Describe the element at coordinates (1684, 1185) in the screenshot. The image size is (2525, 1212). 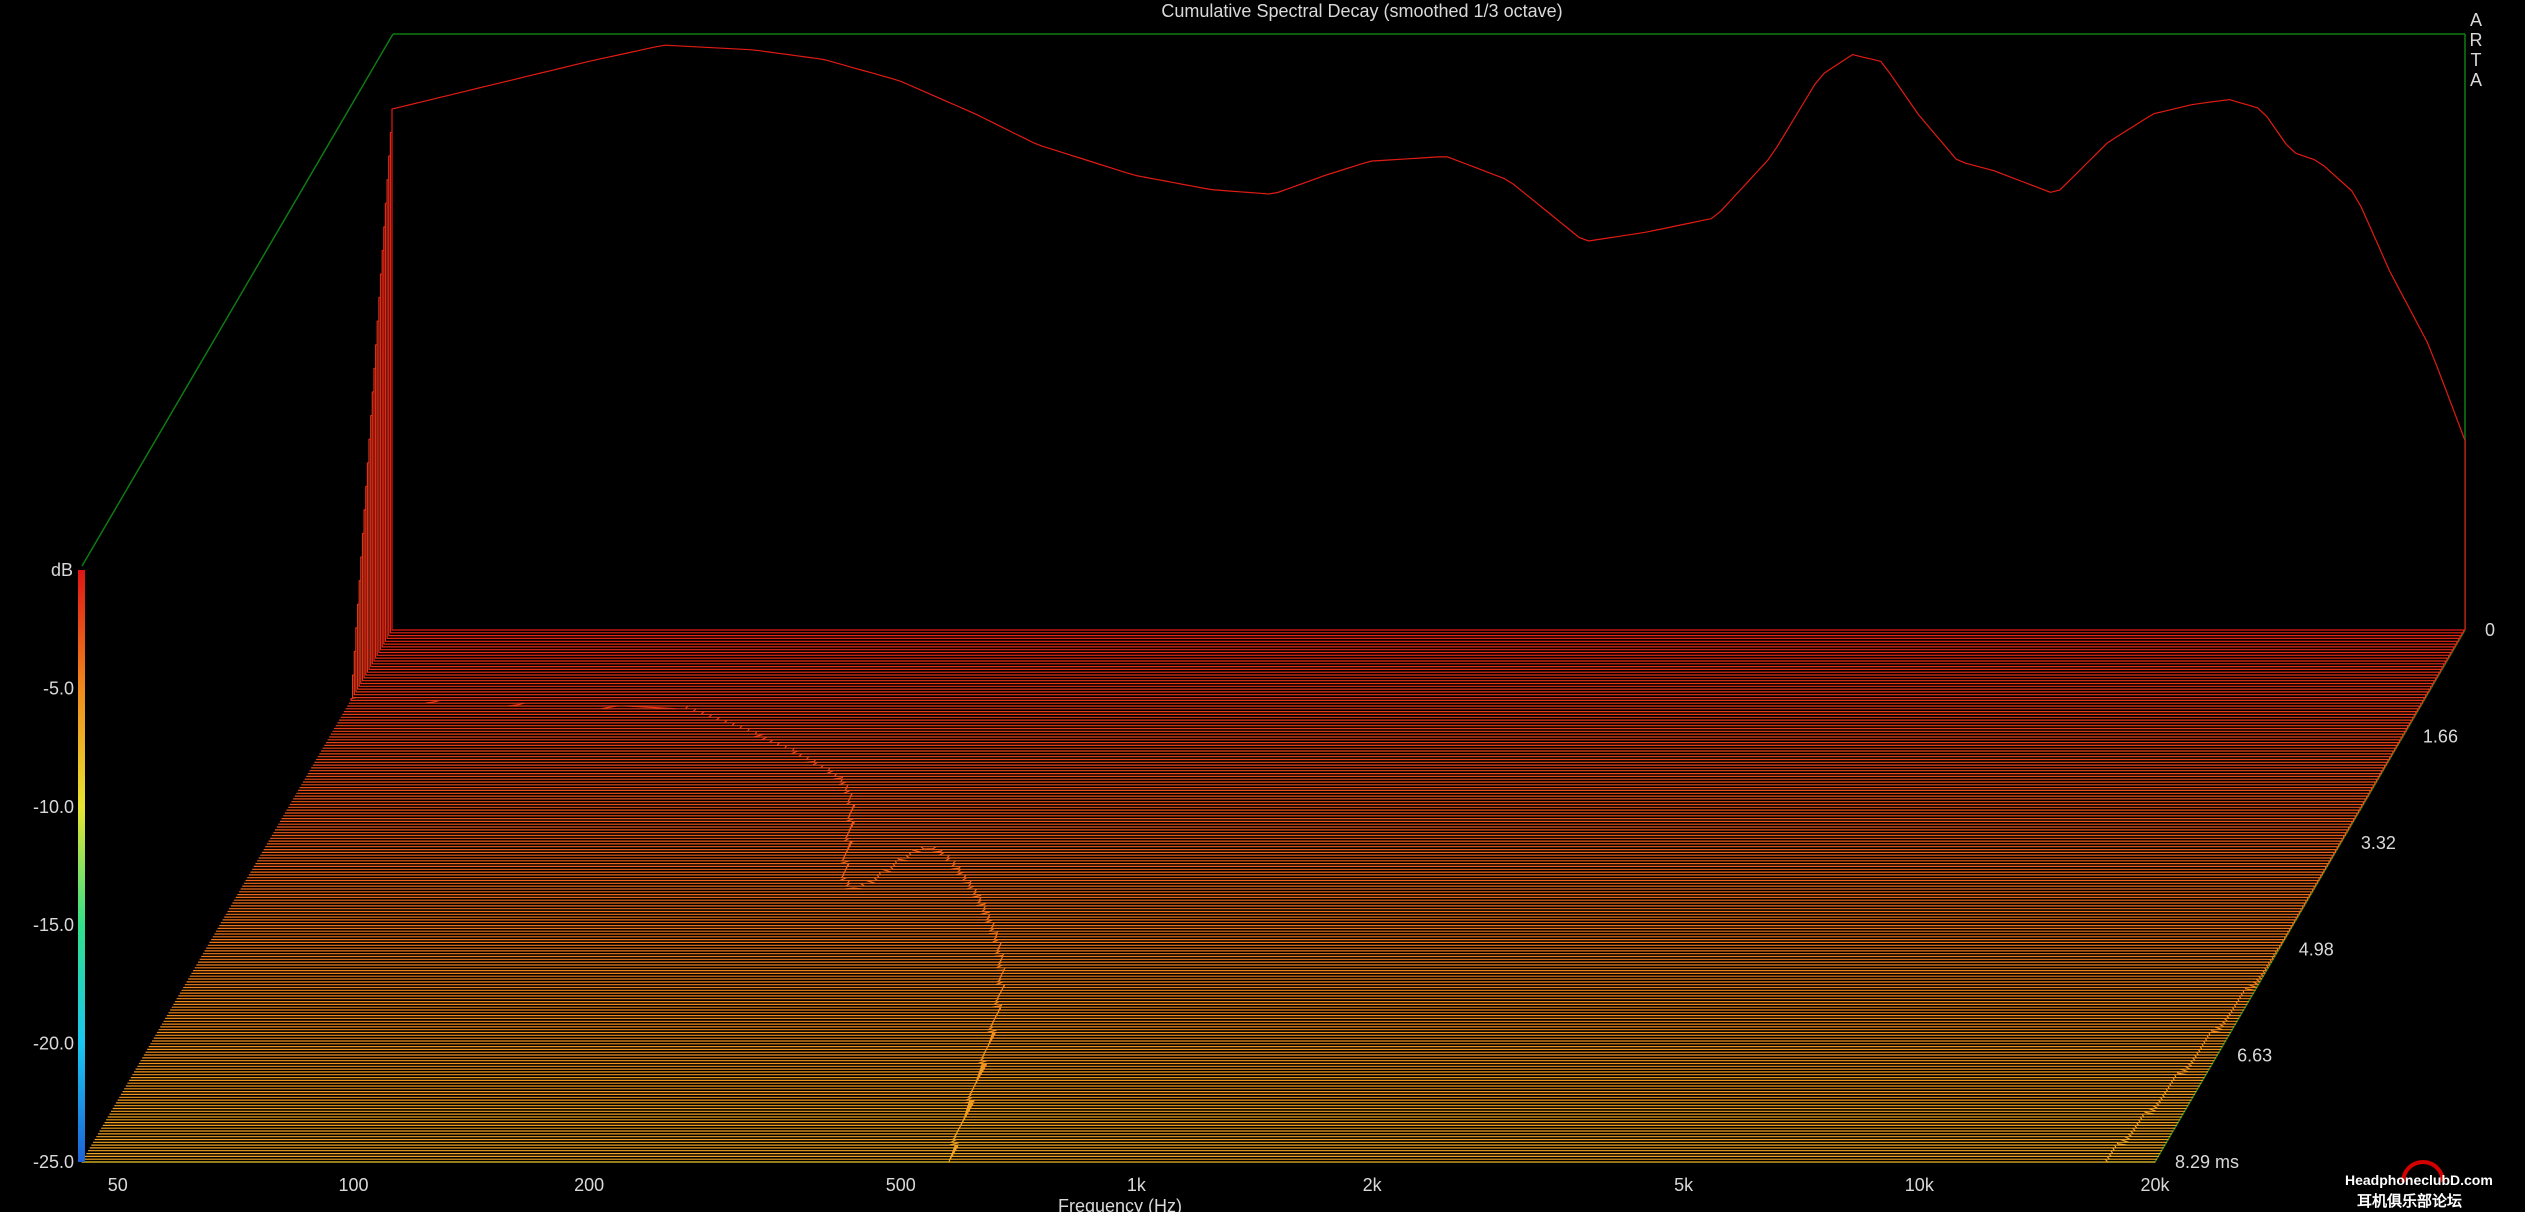
I see `x-tick-label: 5k` at that location.